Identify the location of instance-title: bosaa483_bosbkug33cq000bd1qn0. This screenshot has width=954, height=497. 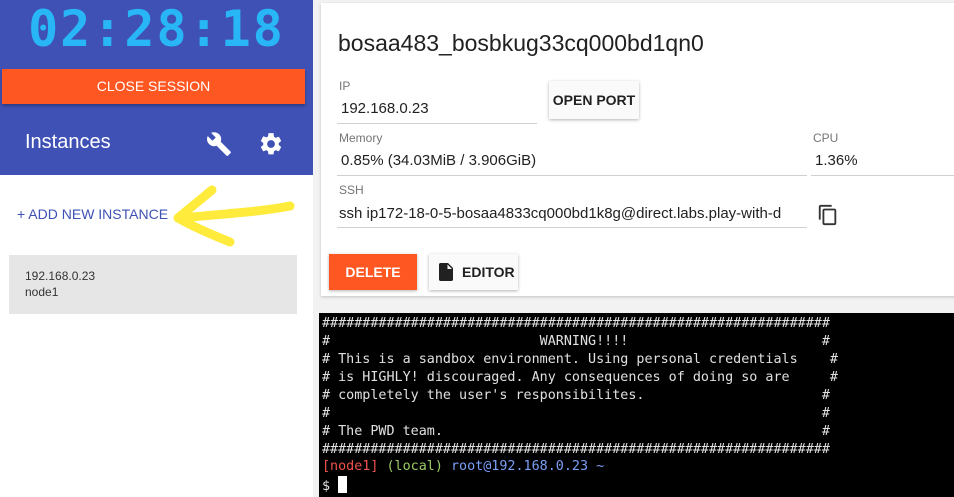
(521, 43).